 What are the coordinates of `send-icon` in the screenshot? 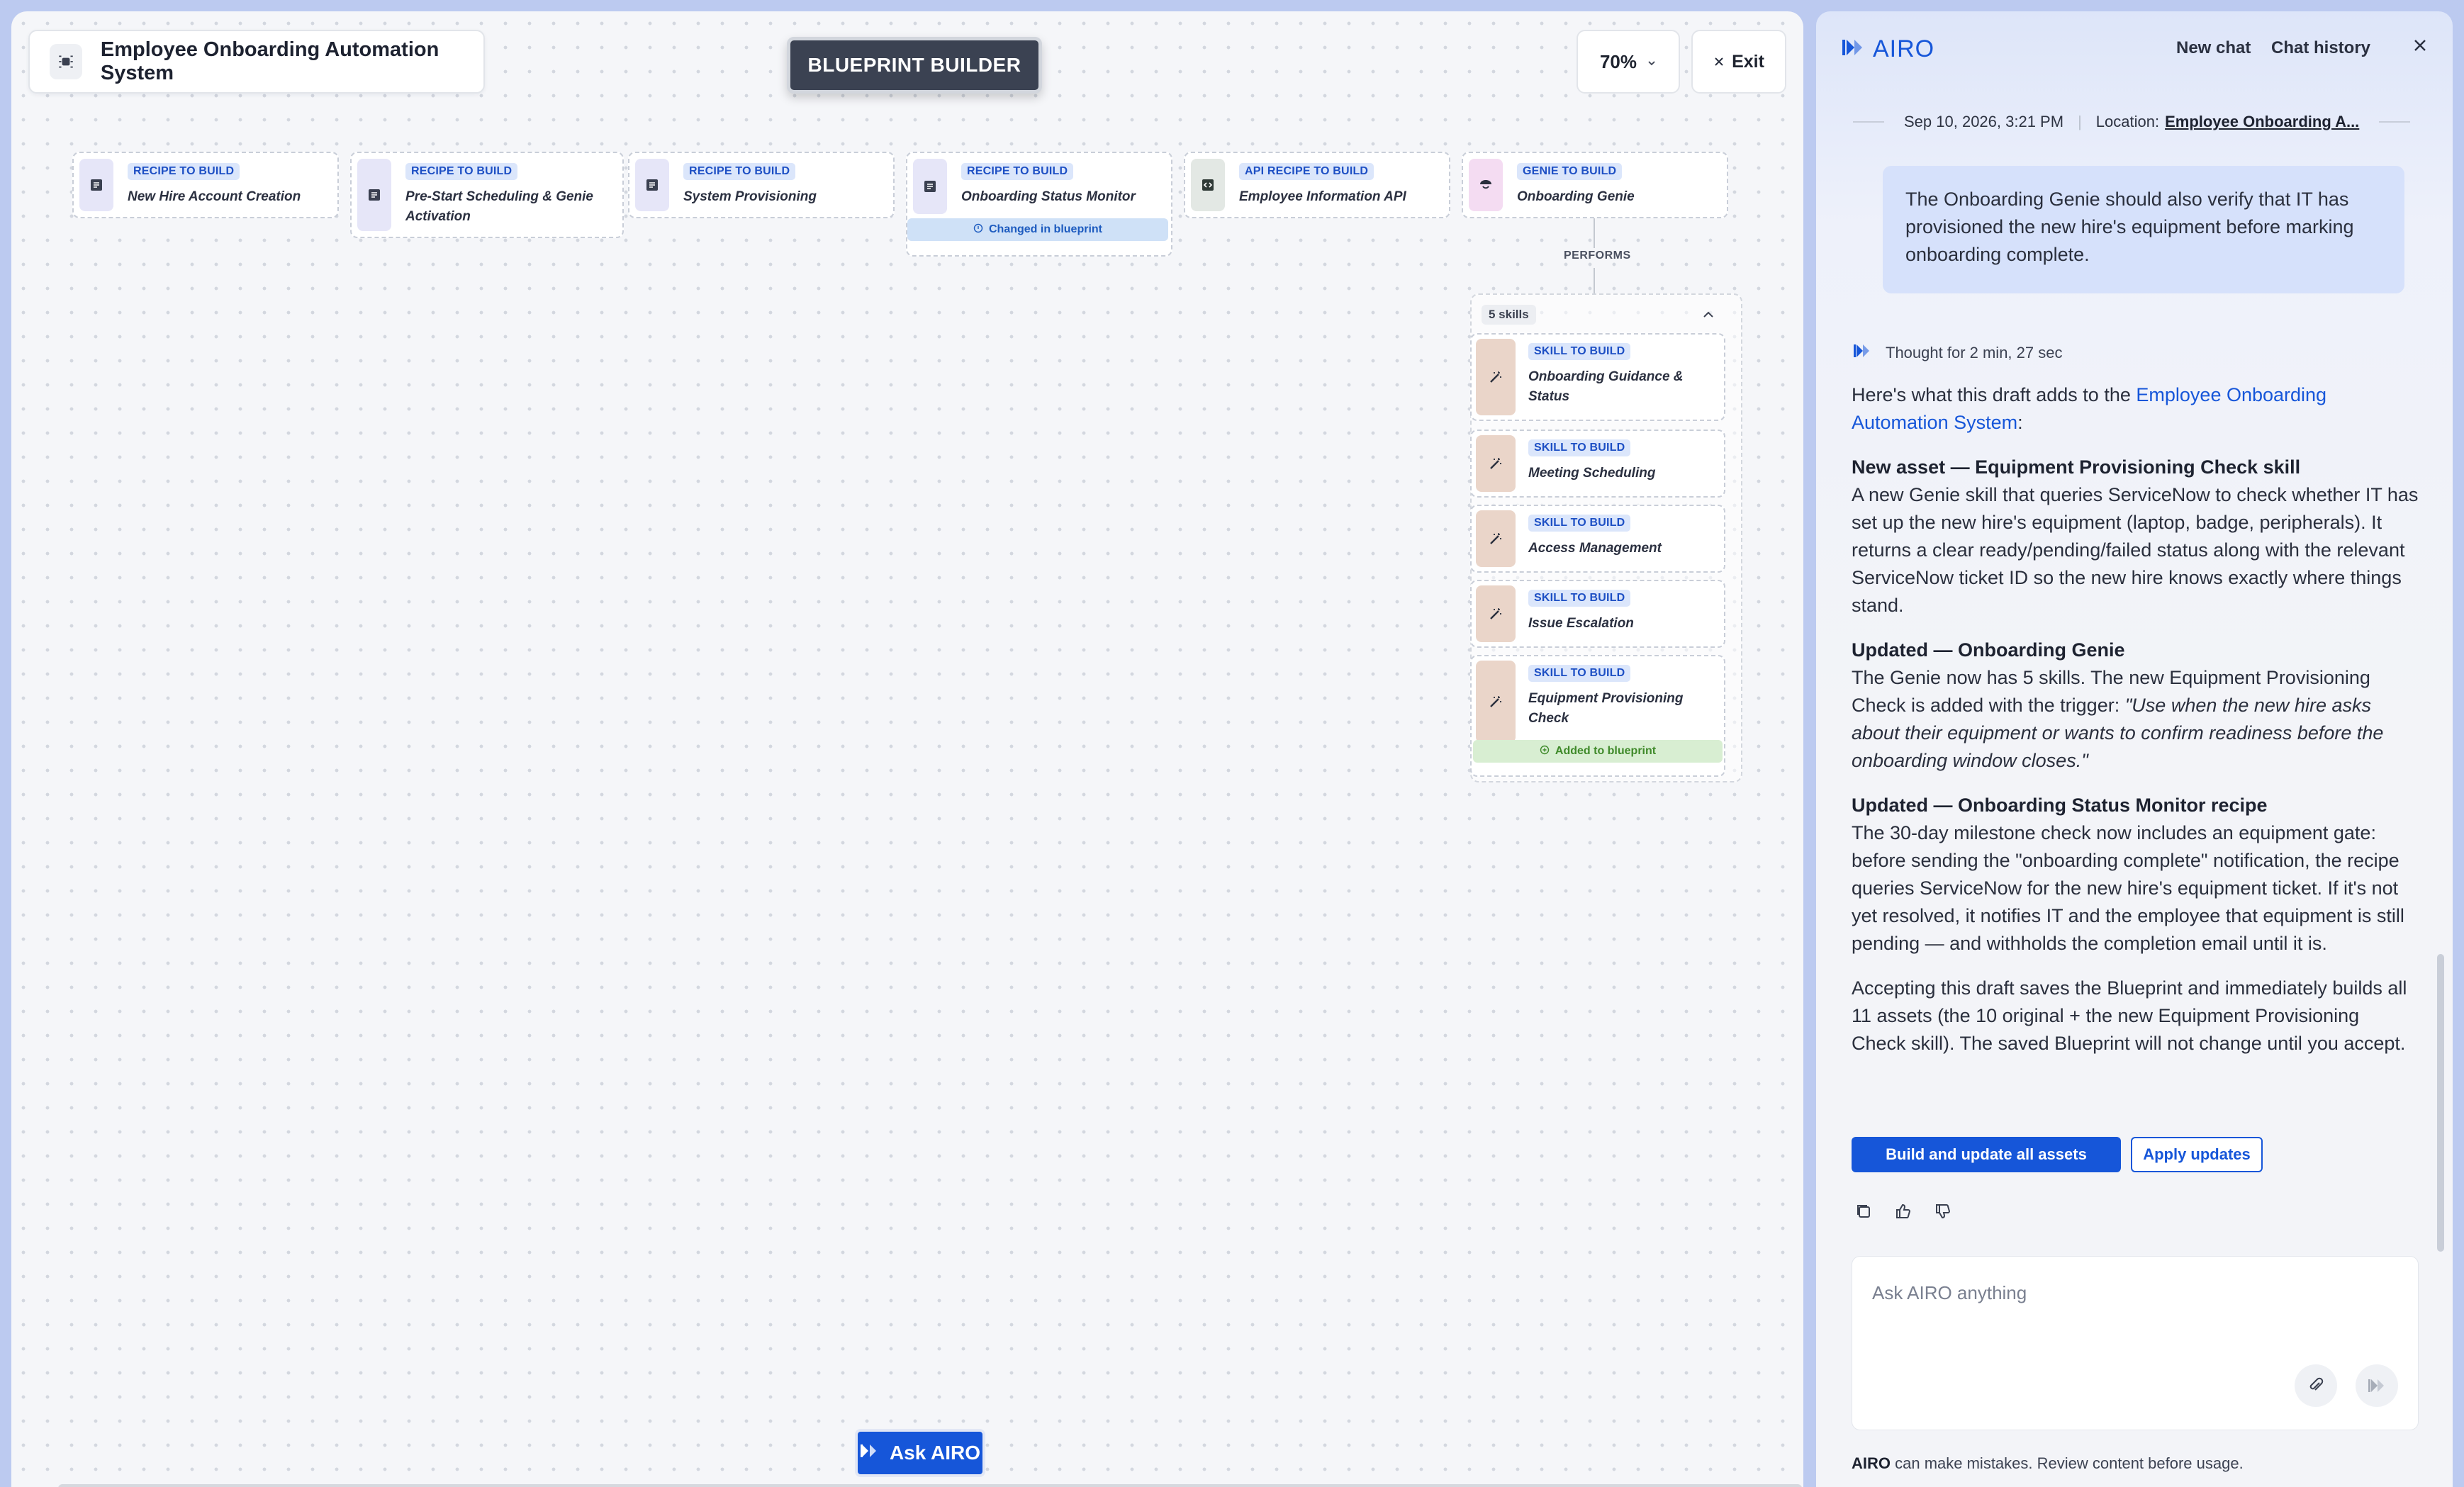 It's located at (2377, 1385).